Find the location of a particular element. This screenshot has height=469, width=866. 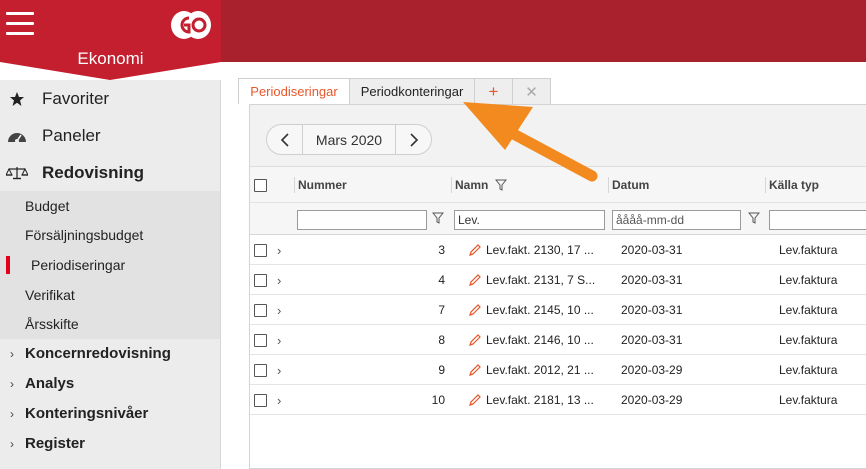

sidebar-group-koncernredovisning: › Koncernredovisning is located at coordinates (110, 354).